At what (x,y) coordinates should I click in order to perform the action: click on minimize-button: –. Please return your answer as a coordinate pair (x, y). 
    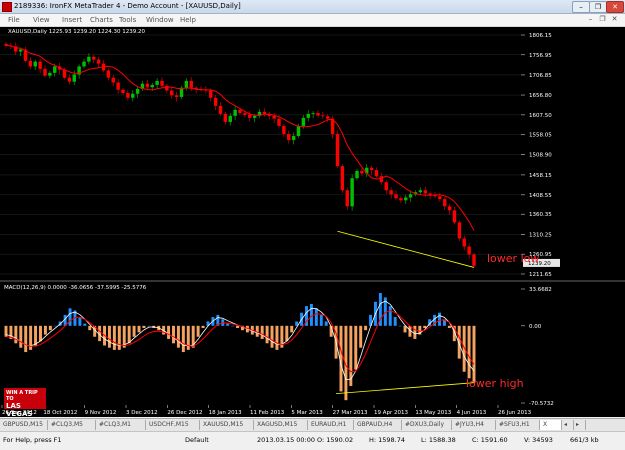
    Looking at the image, I should click on (581, 7).